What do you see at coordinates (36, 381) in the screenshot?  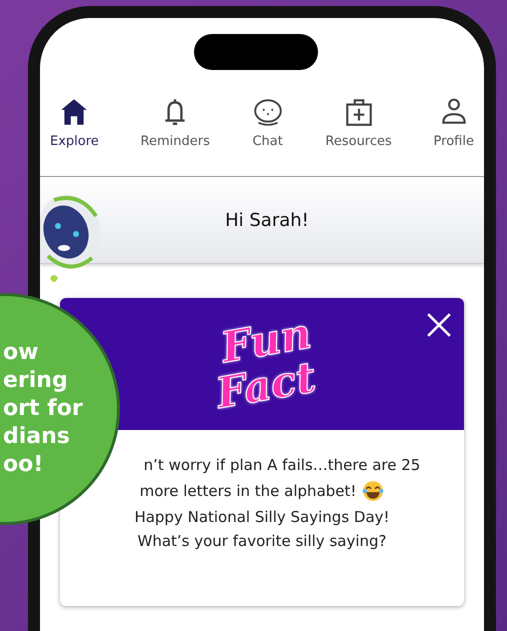 I see `badge-text: ering` at bounding box center [36, 381].